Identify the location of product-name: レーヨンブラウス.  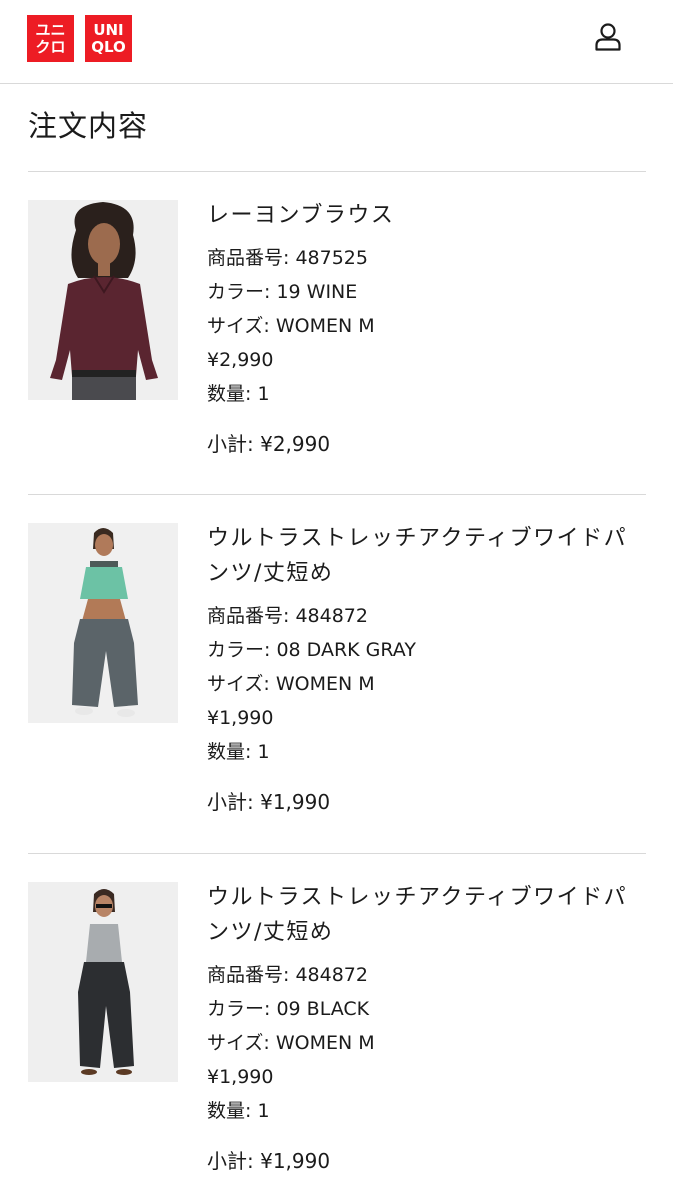
(426, 215).